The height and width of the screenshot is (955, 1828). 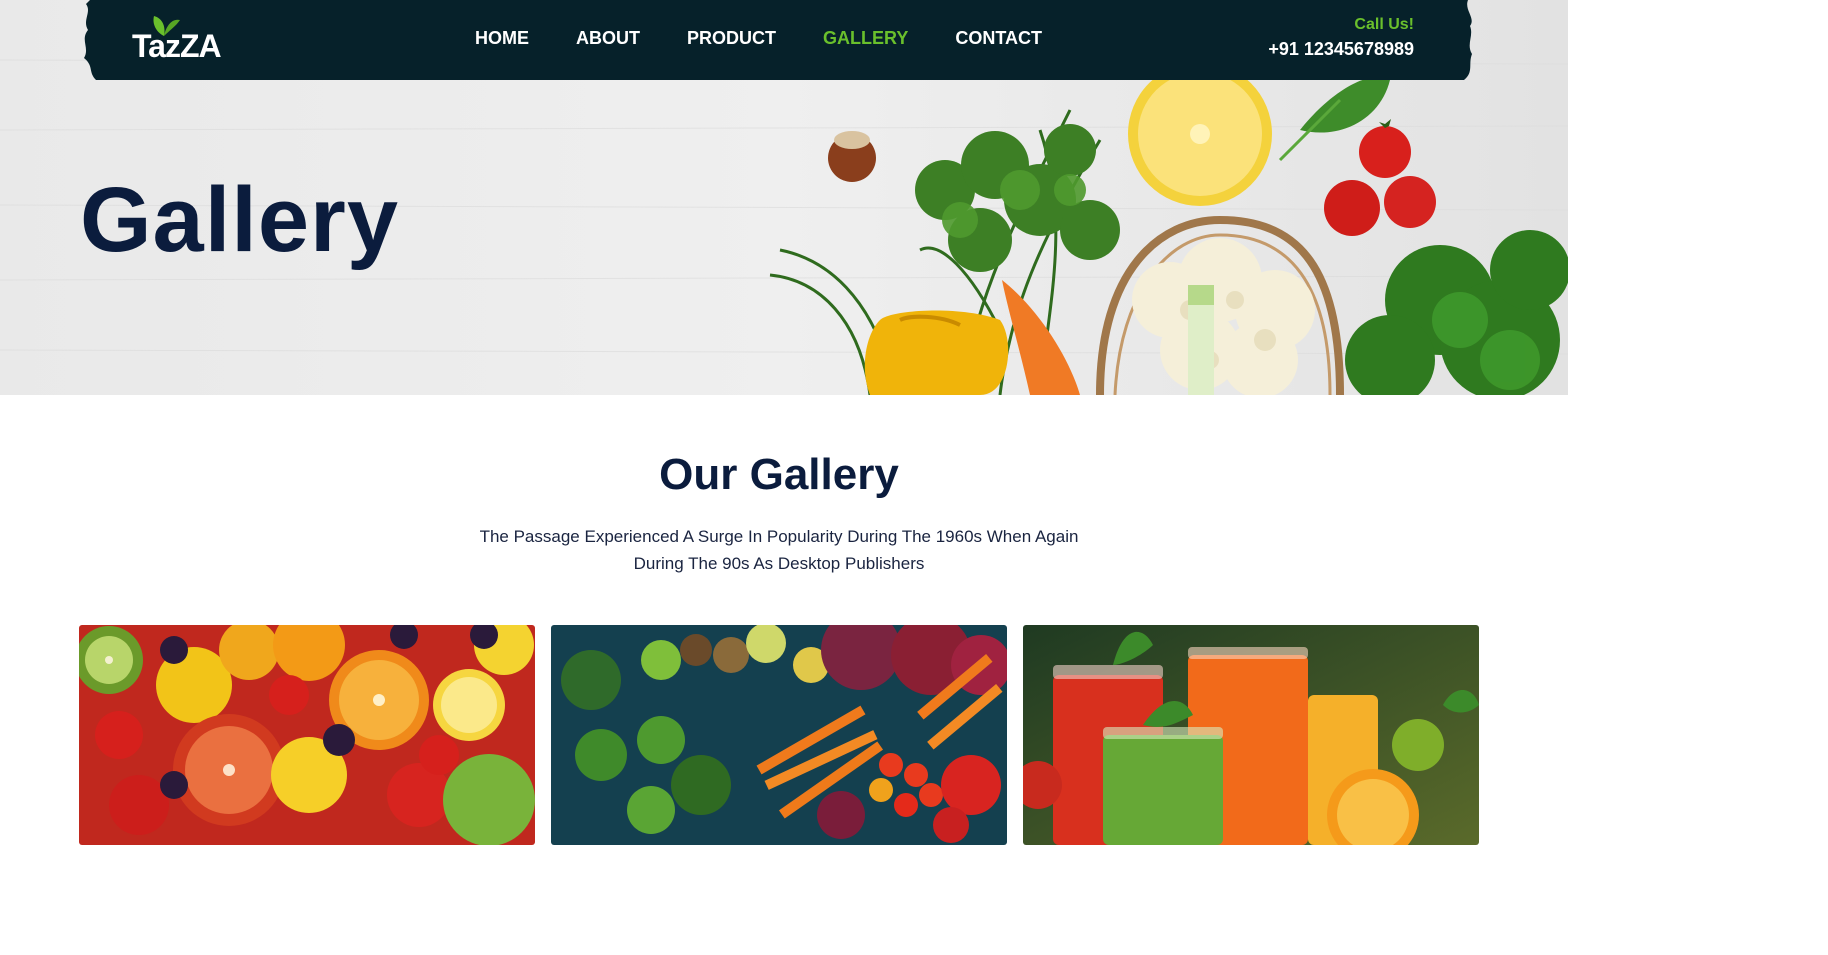 What do you see at coordinates (608, 38) in the screenshot?
I see `nav-about: ABOUT` at bounding box center [608, 38].